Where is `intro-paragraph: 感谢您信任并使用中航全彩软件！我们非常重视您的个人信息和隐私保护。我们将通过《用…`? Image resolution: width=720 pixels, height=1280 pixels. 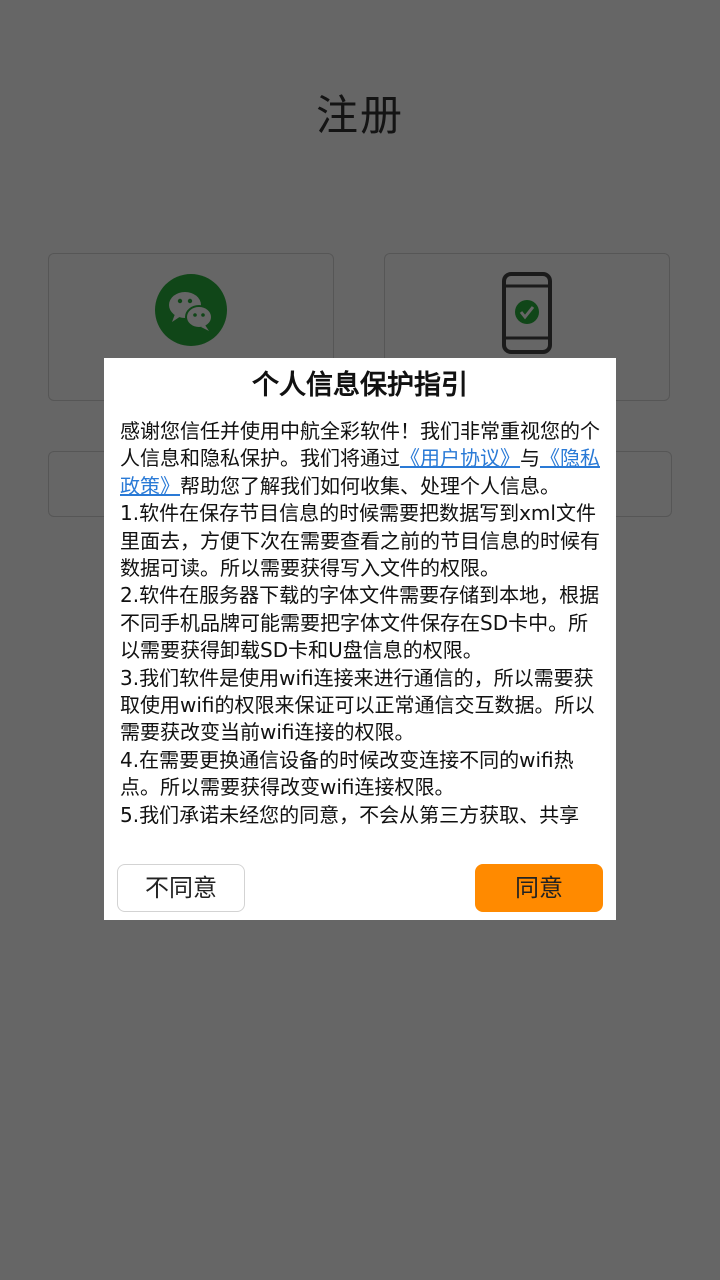
intro-paragraph: 感谢您信任并使用中航全彩软件！我们非常重视您的个人信息和隐私保护。我们将通过《用… is located at coordinates (362, 459).